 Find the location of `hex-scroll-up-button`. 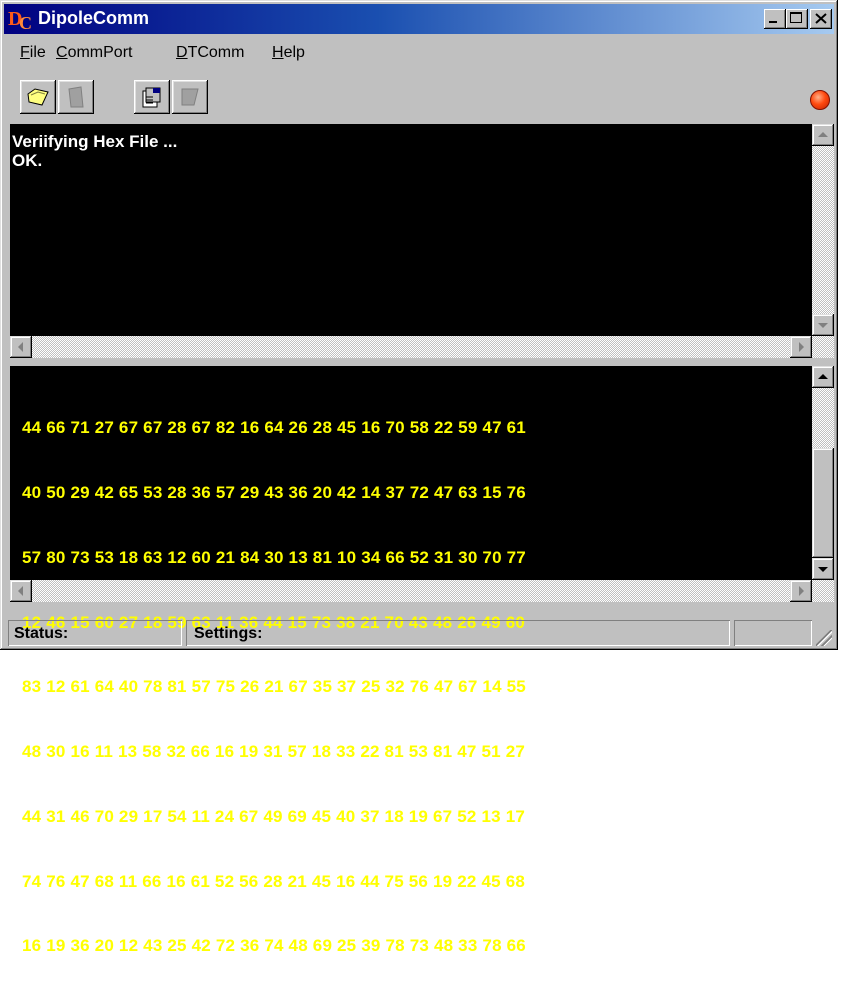

hex-scroll-up-button is located at coordinates (823, 377).